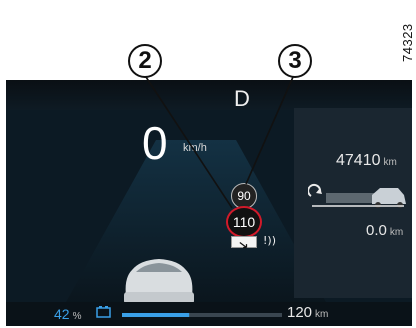  I want to click on range: 120 km, so click(307, 312).